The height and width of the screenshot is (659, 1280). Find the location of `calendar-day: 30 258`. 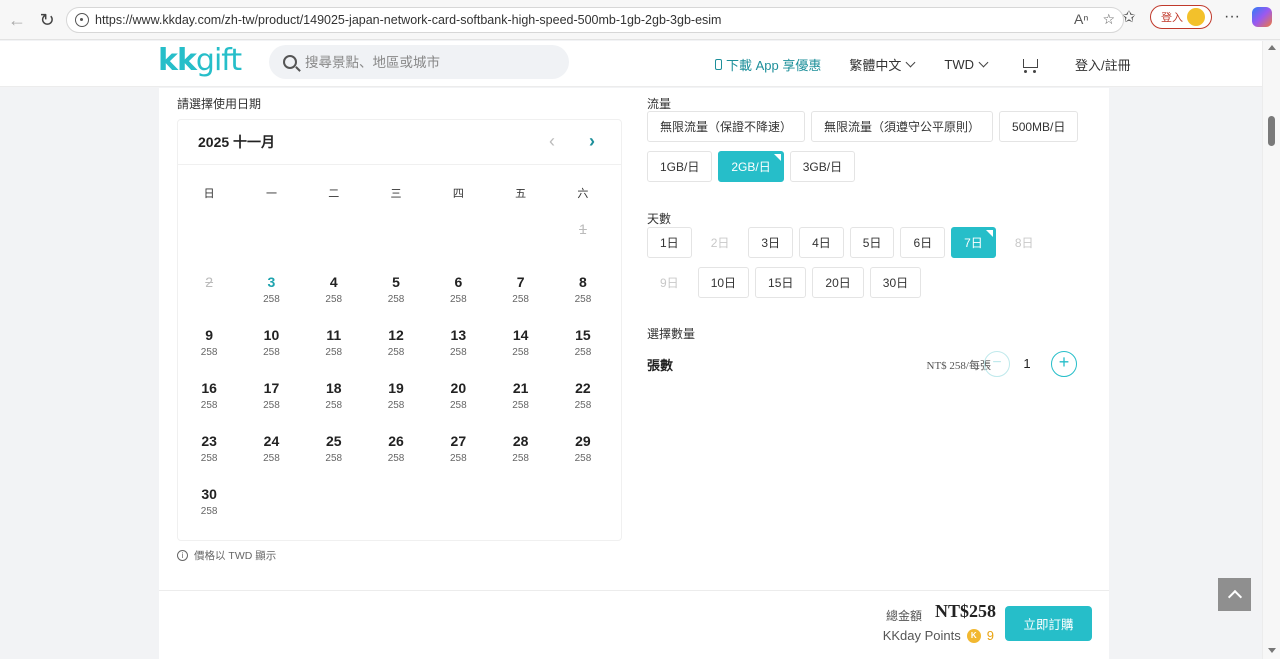

calendar-day: 30 258 is located at coordinates (209, 500).